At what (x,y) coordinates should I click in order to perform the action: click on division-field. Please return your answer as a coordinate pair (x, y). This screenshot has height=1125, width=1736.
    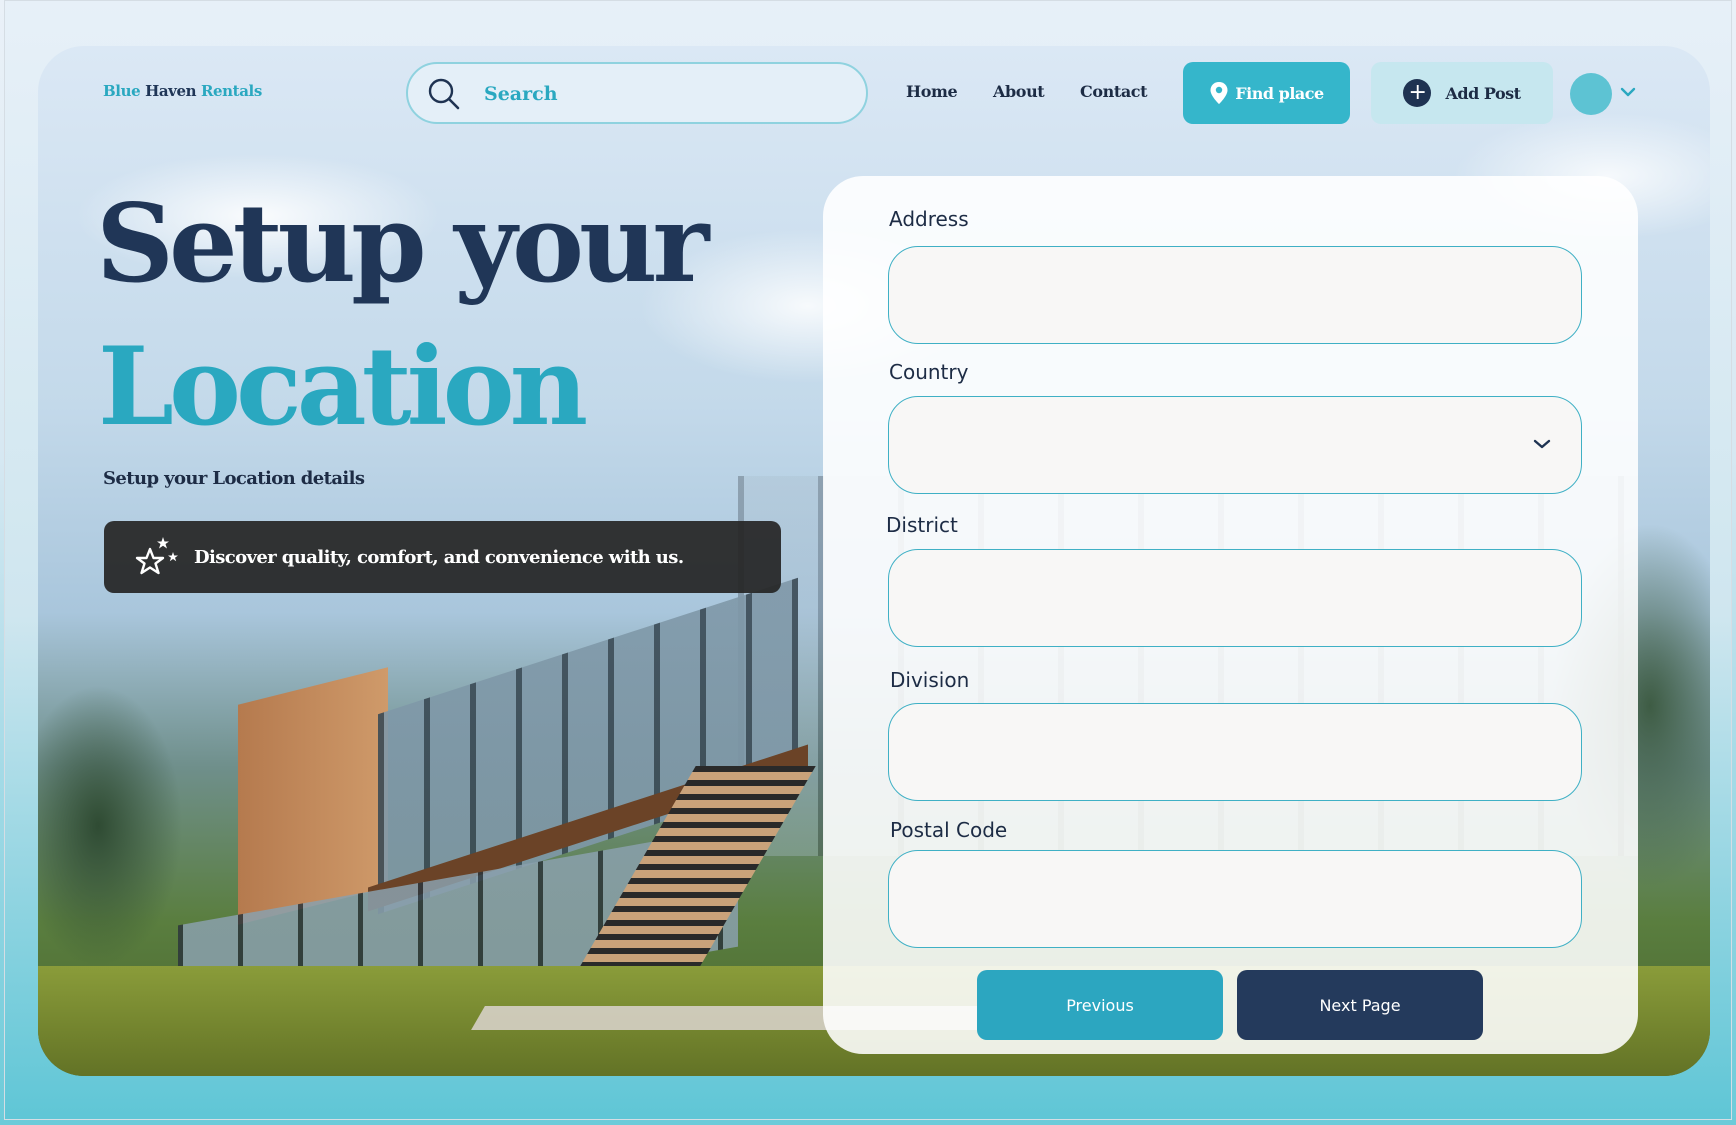
    Looking at the image, I should click on (1235, 752).